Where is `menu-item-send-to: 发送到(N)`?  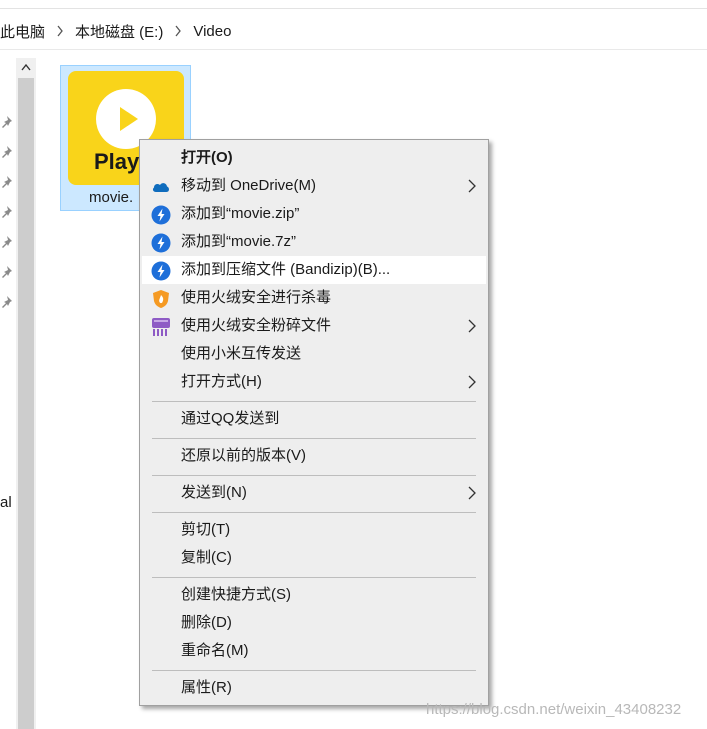
menu-item-send-to: 发送到(N) is located at coordinates (314, 493).